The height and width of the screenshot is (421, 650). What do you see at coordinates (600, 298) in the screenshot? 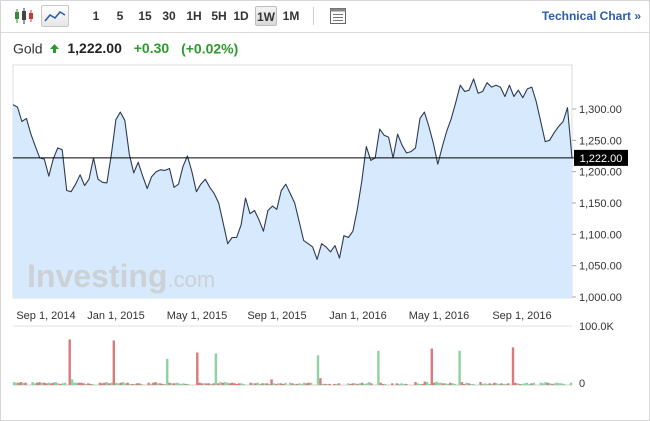
I see `y-tick-label: 1,000.00` at bounding box center [600, 298].